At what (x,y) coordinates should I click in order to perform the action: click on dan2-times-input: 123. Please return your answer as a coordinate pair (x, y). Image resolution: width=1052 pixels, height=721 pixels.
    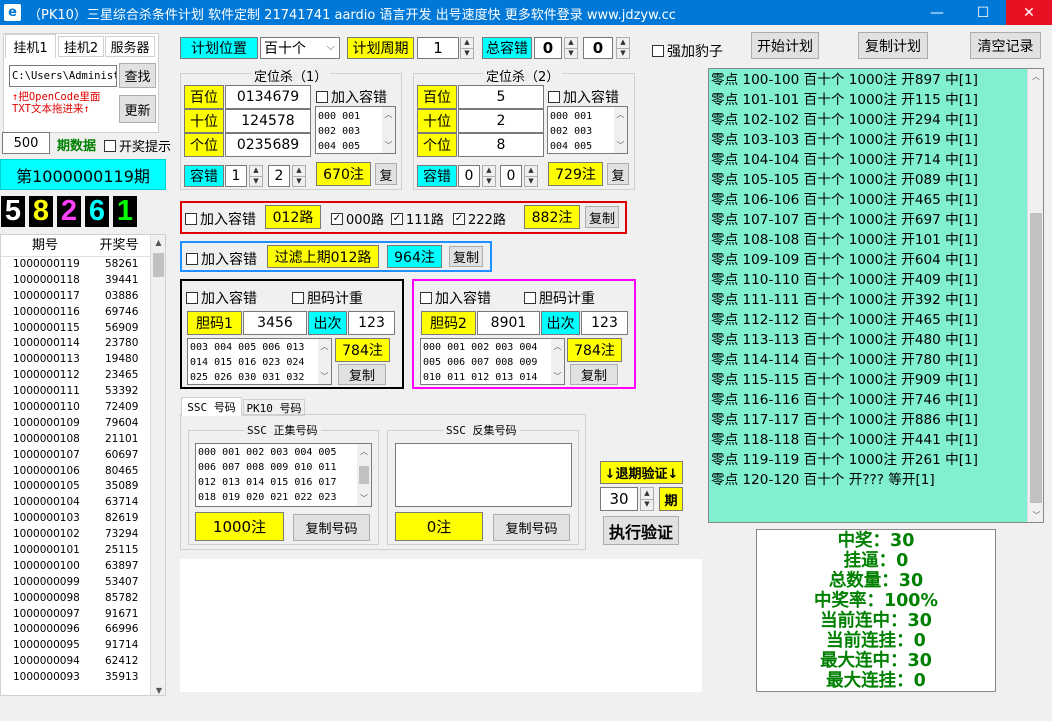
    Looking at the image, I should click on (604, 323).